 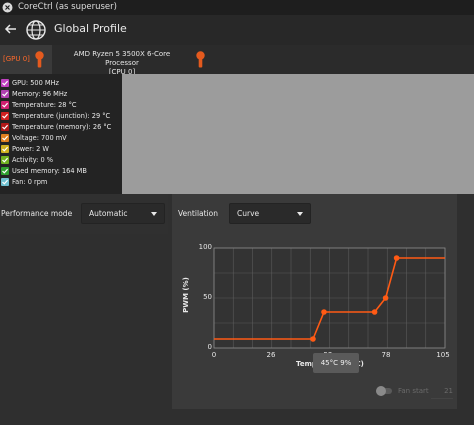 What do you see at coordinates (442, 391) in the screenshot?
I see `fan-start-spinbox: 21` at bounding box center [442, 391].